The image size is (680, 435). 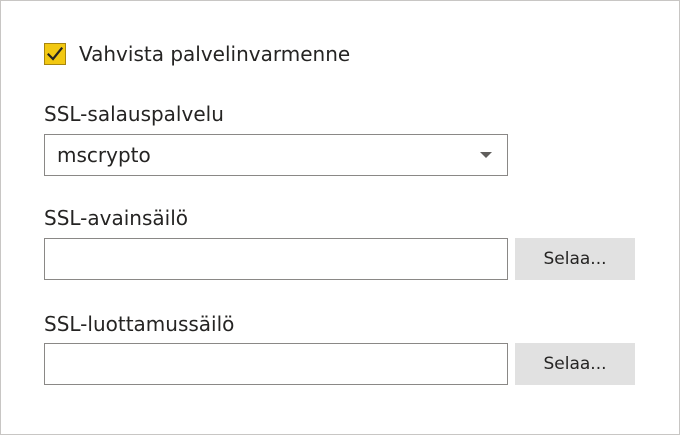 I want to click on chevron-down-icon, so click(x=486, y=155).